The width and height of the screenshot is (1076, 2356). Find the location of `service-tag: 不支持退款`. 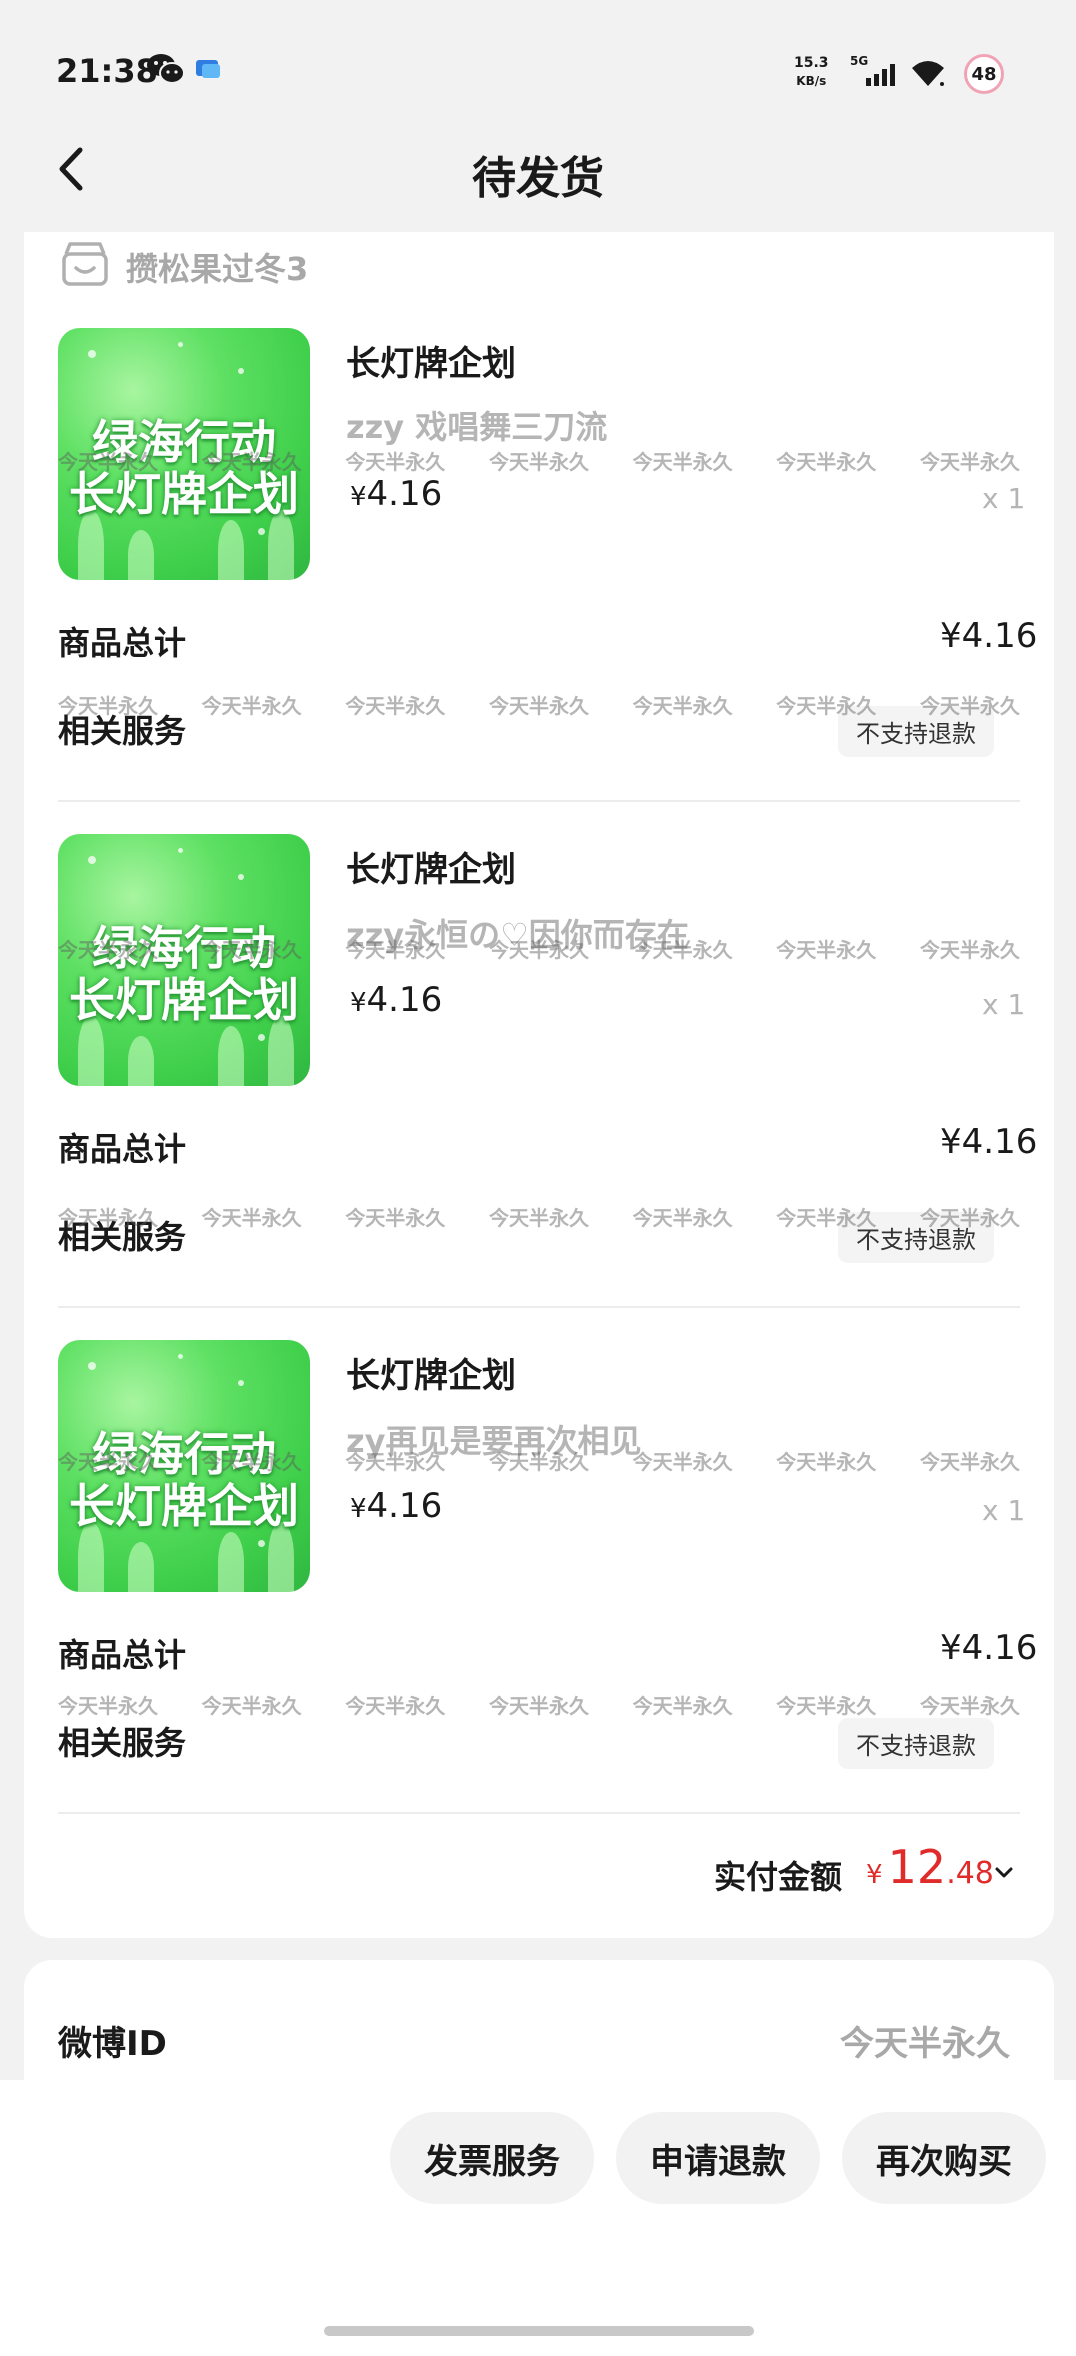

service-tag: 不支持退款 is located at coordinates (916, 1743).